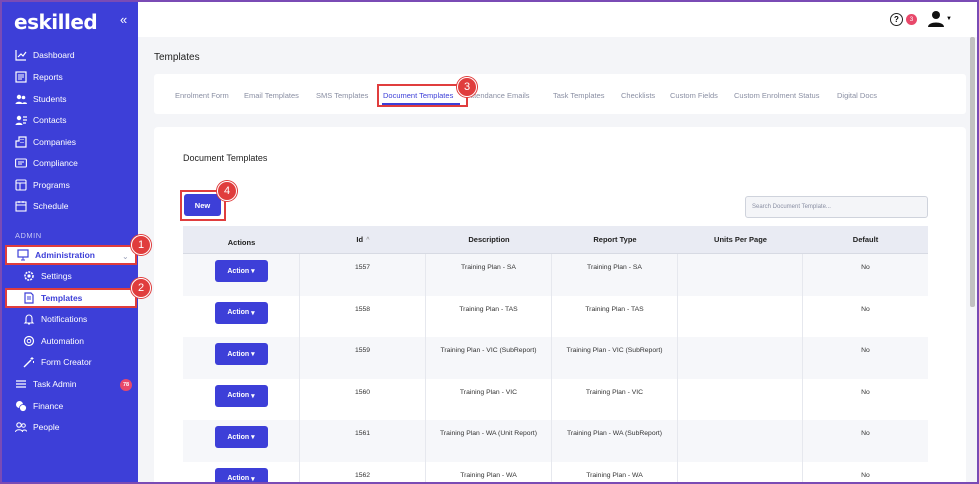  Describe the element at coordinates (489, 441) in the screenshot. I see `cell-description: Training Plan - WA (Unit Report)` at that location.